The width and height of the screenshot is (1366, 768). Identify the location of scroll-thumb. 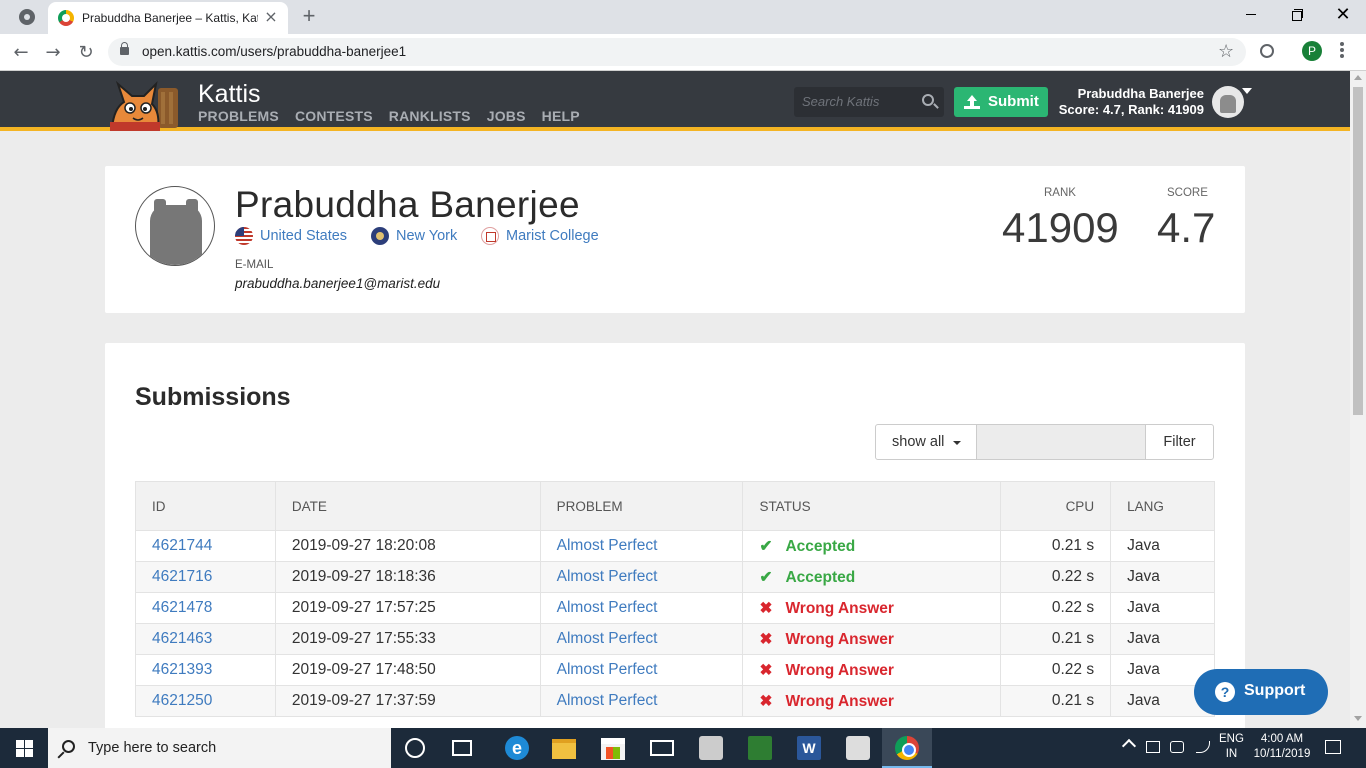
(1358, 251).